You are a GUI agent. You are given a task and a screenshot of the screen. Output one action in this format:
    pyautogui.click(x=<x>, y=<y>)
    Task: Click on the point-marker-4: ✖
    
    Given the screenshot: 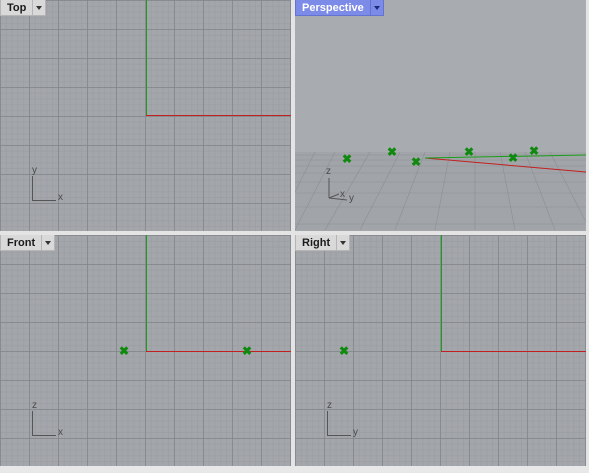 What is the action you would take?
    pyautogui.click(x=469, y=152)
    